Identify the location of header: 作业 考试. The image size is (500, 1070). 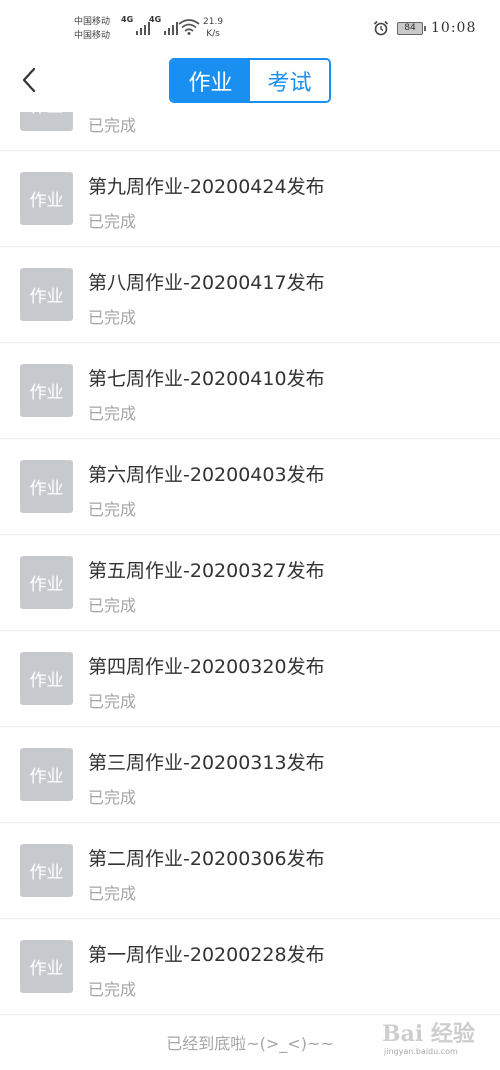
(250, 81).